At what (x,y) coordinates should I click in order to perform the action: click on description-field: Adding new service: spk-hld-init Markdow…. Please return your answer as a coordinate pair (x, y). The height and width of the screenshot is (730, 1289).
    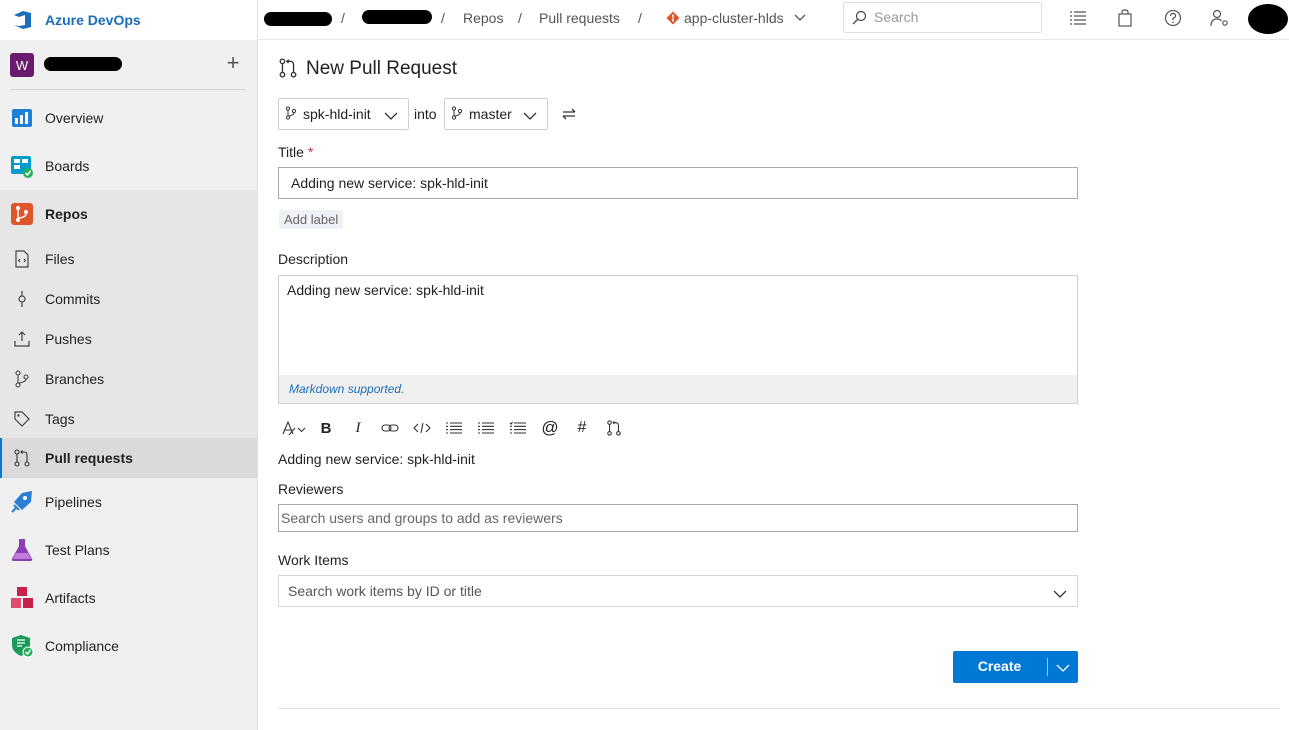
    Looking at the image, I should click on (678, 339).